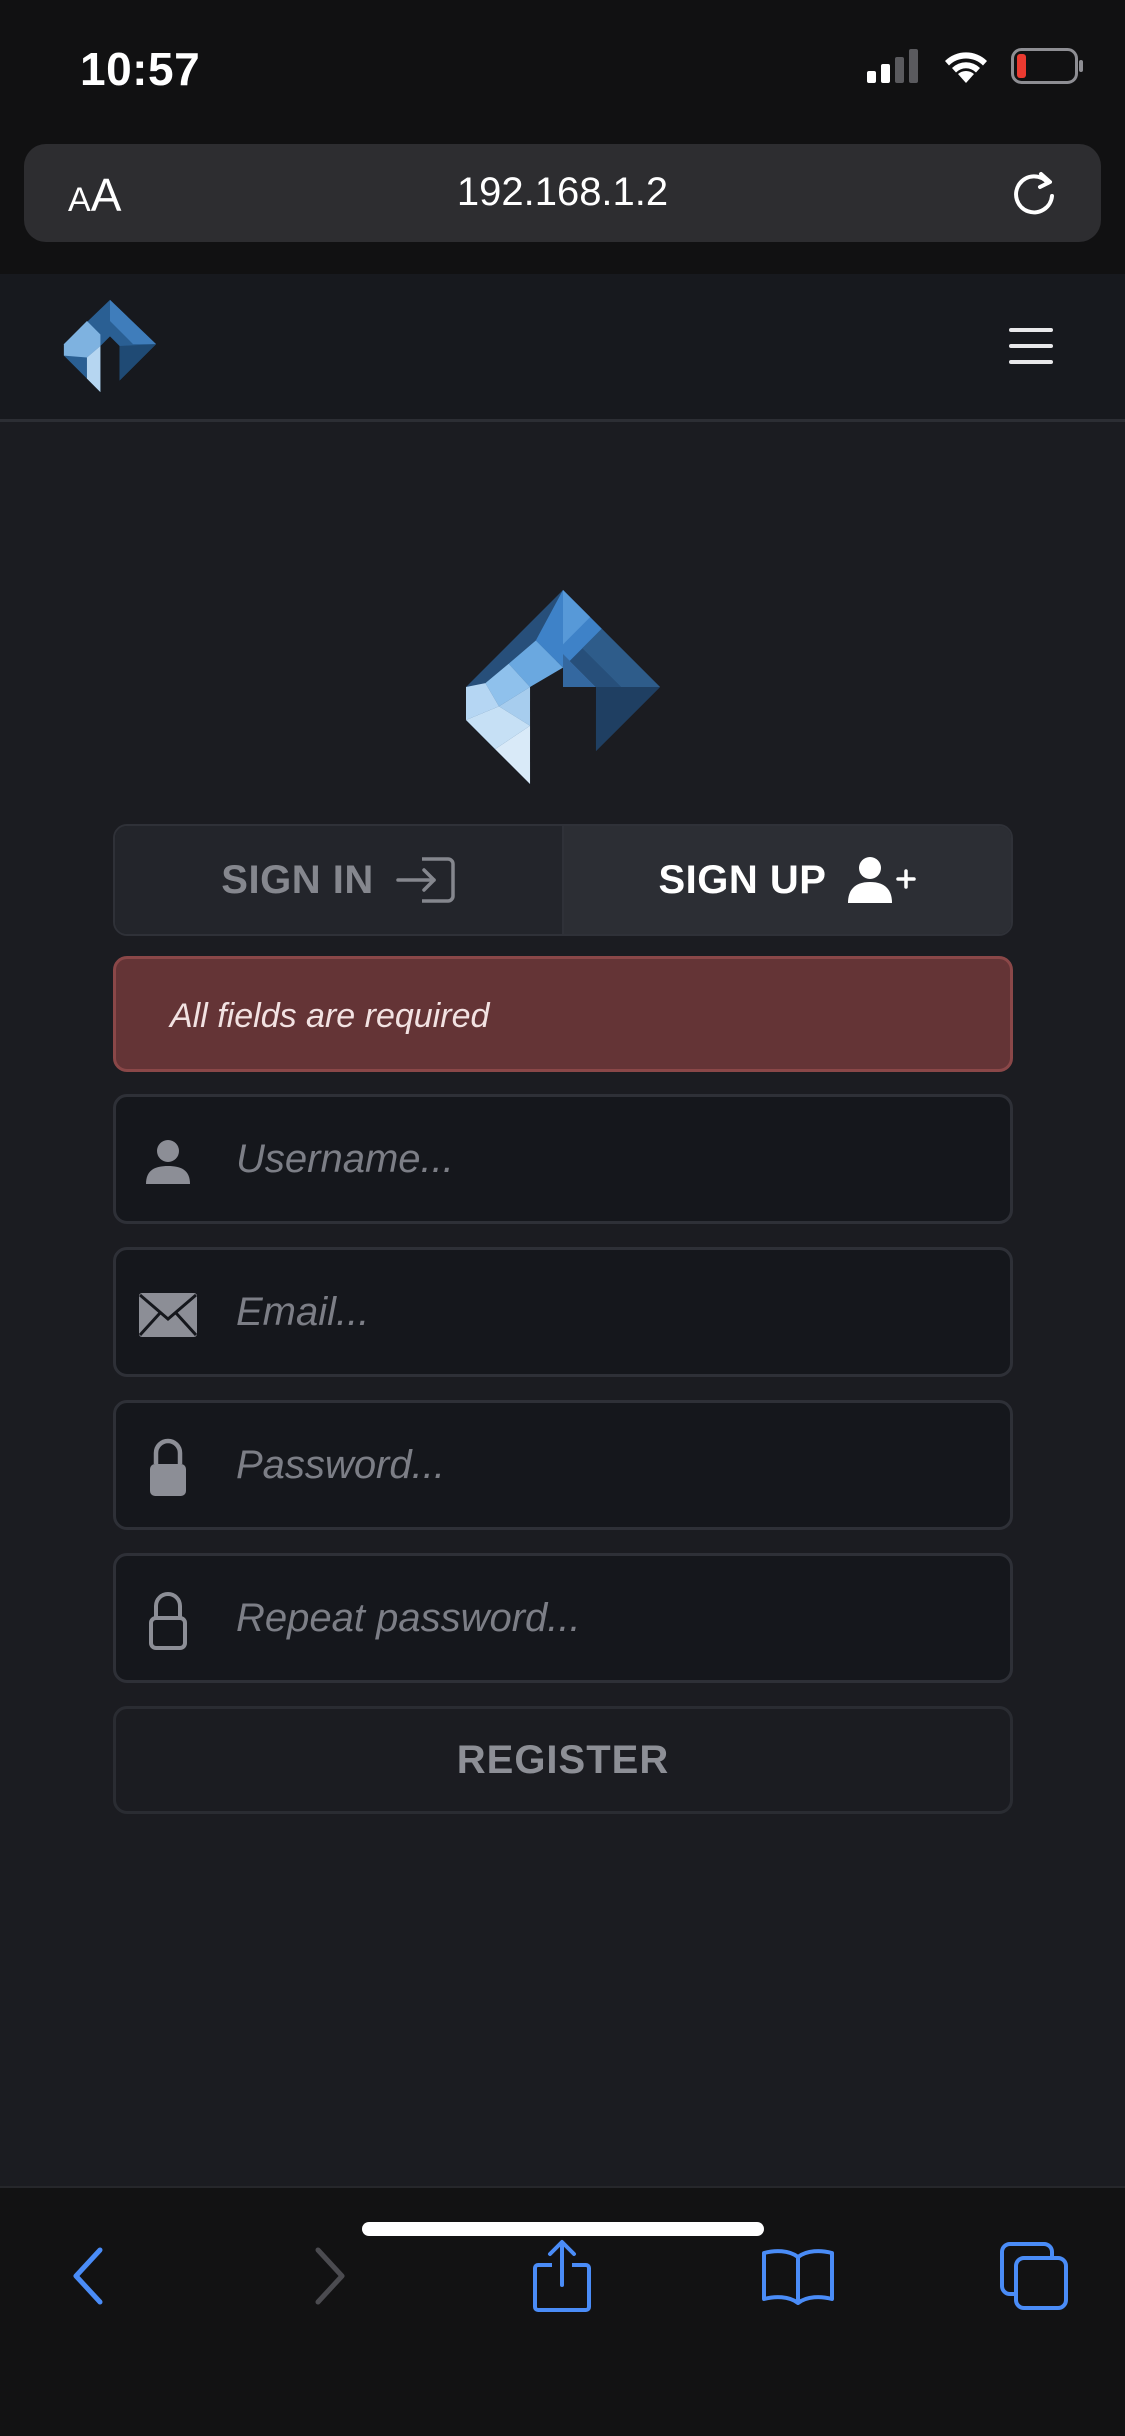 This screenshot has width=1125, height=2436. I want to click on auth-tabs: SIGN IN SIGN UP, so click(563, 880).